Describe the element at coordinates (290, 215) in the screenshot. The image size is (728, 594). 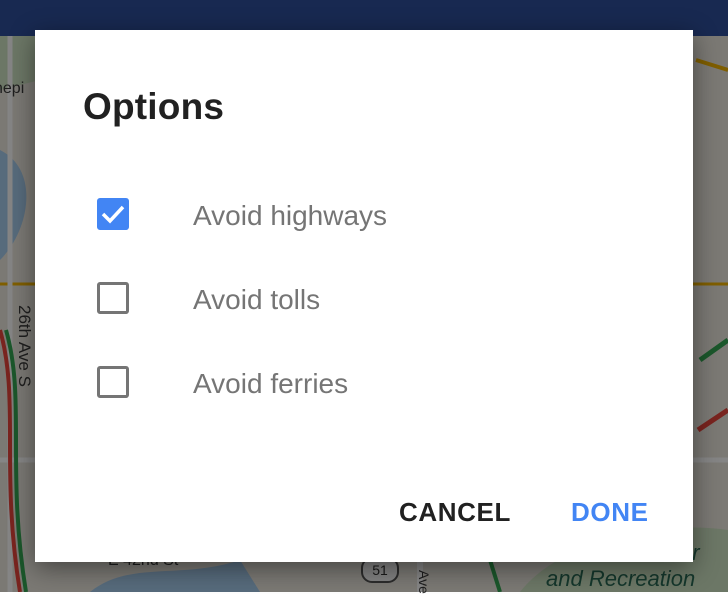
I see `option-label: Avoid highways` at that location.